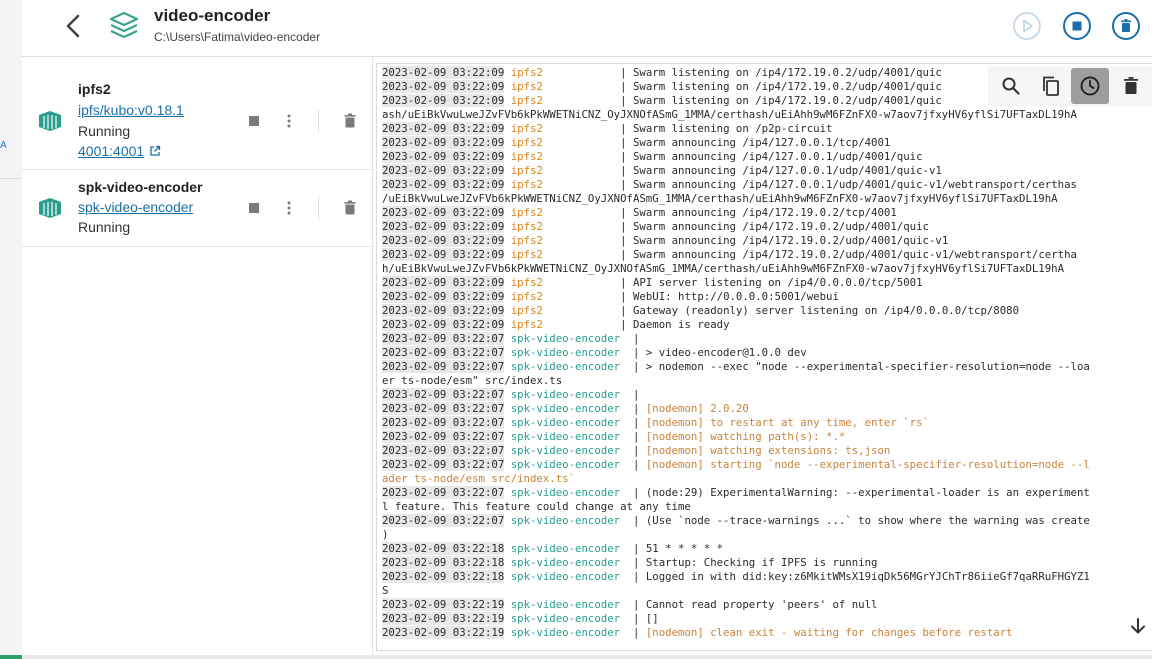  What do you see at coordinates (111, 151) in the screenshot?
I see `port-label: 4001:4001` at bounding box center [111, 151].